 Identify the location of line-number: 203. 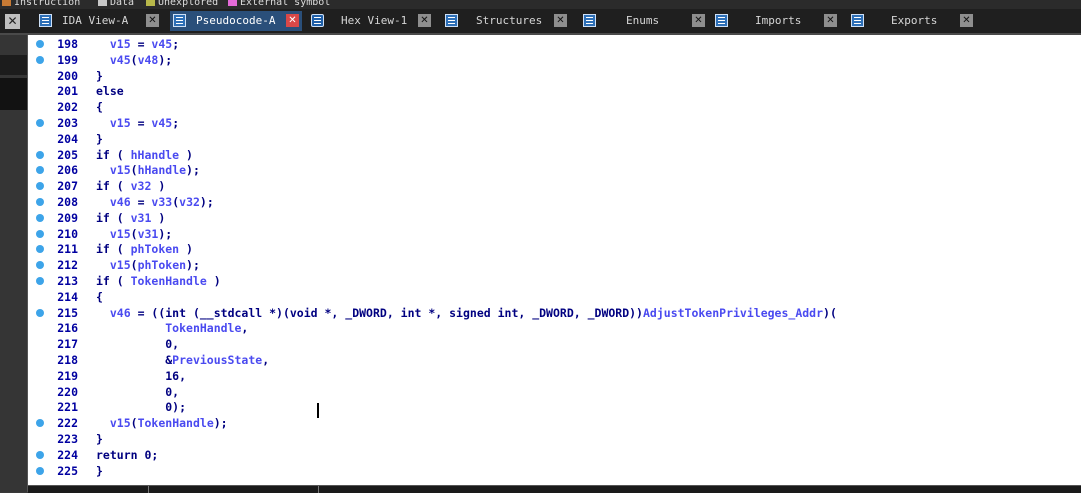
(67, 123).